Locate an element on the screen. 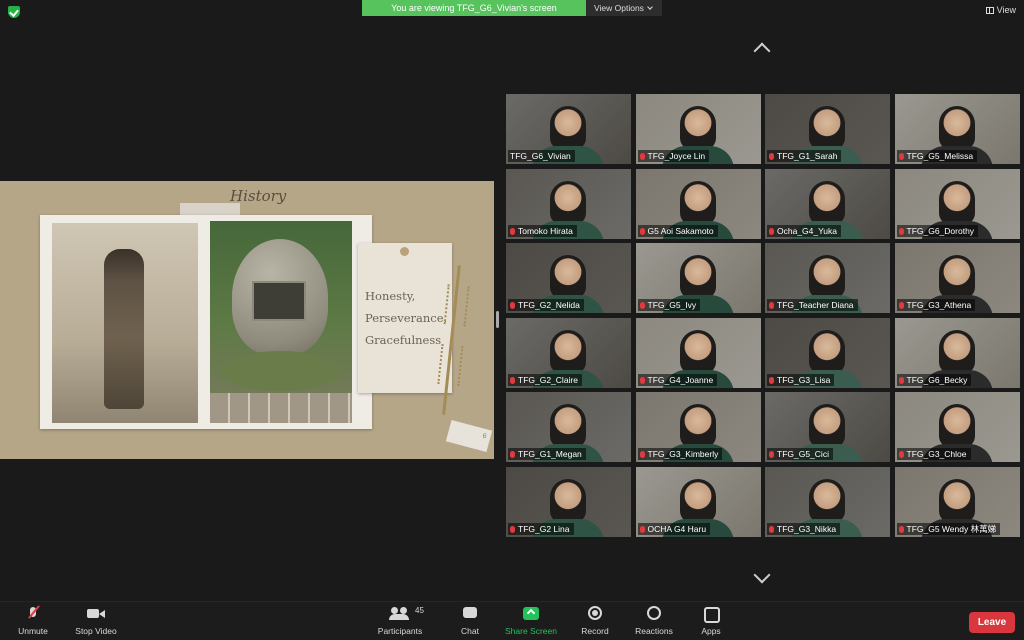 This screenshot has height=640, width=1024. apps-button: Apps is located at coordinates (711, 621).